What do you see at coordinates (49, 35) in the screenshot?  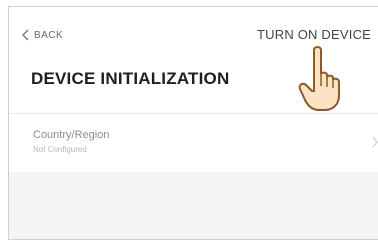 I see `back-label: BACK` at bounding box center [49, 35].